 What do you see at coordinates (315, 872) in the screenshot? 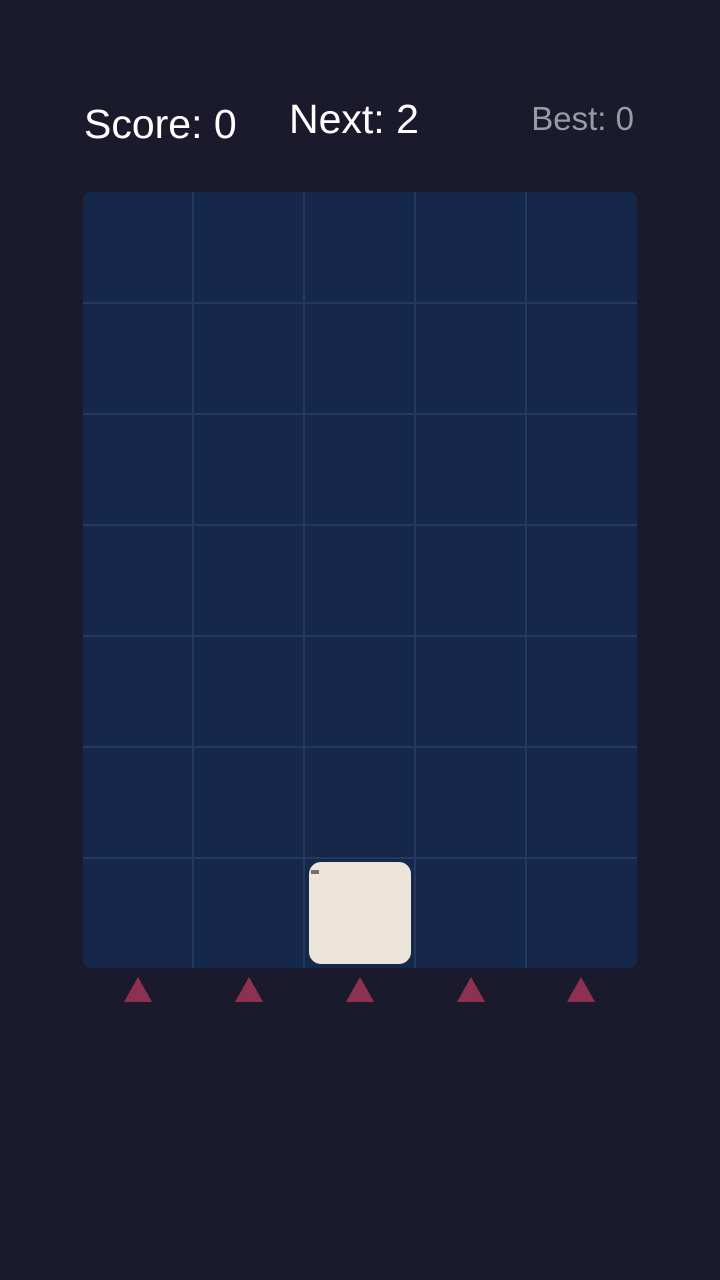
I see `tile-mark` at bounding box center [315, 872].